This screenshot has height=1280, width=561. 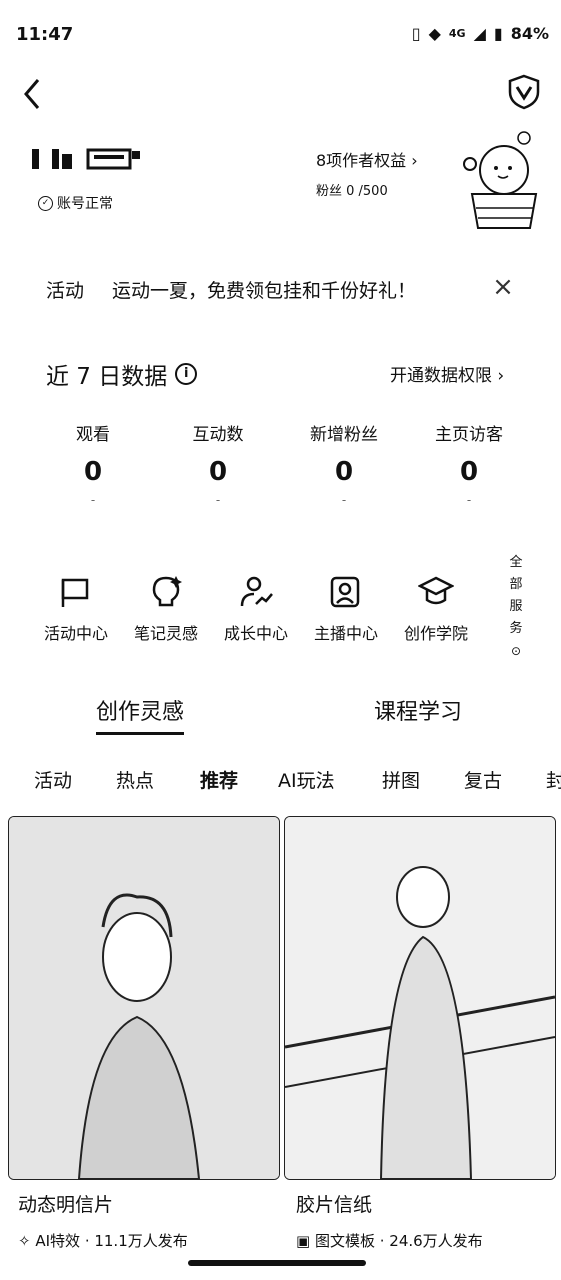 I want to click on stat-label: 新增粉丝, so click(x=344, y=435).